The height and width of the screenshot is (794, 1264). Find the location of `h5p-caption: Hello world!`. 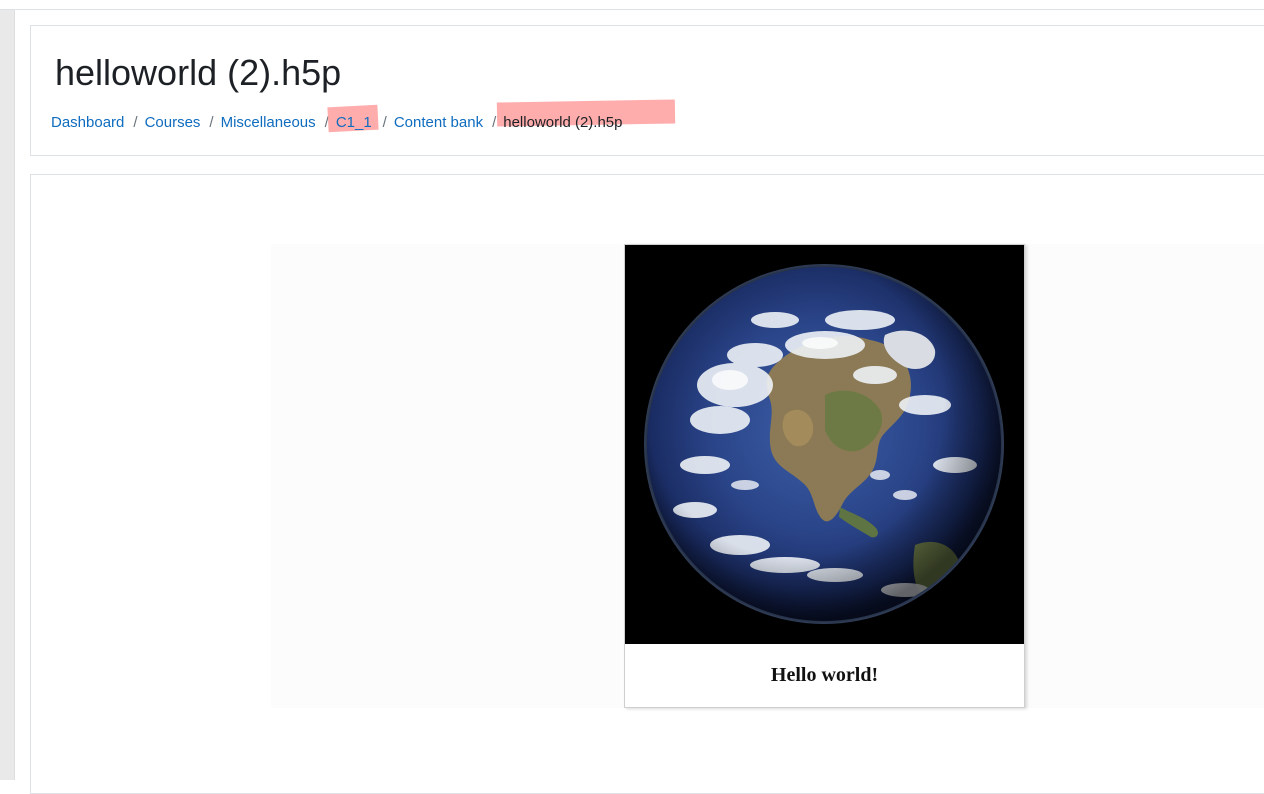

h5p-caption: Hello world! is located at coordinates (824, 675).